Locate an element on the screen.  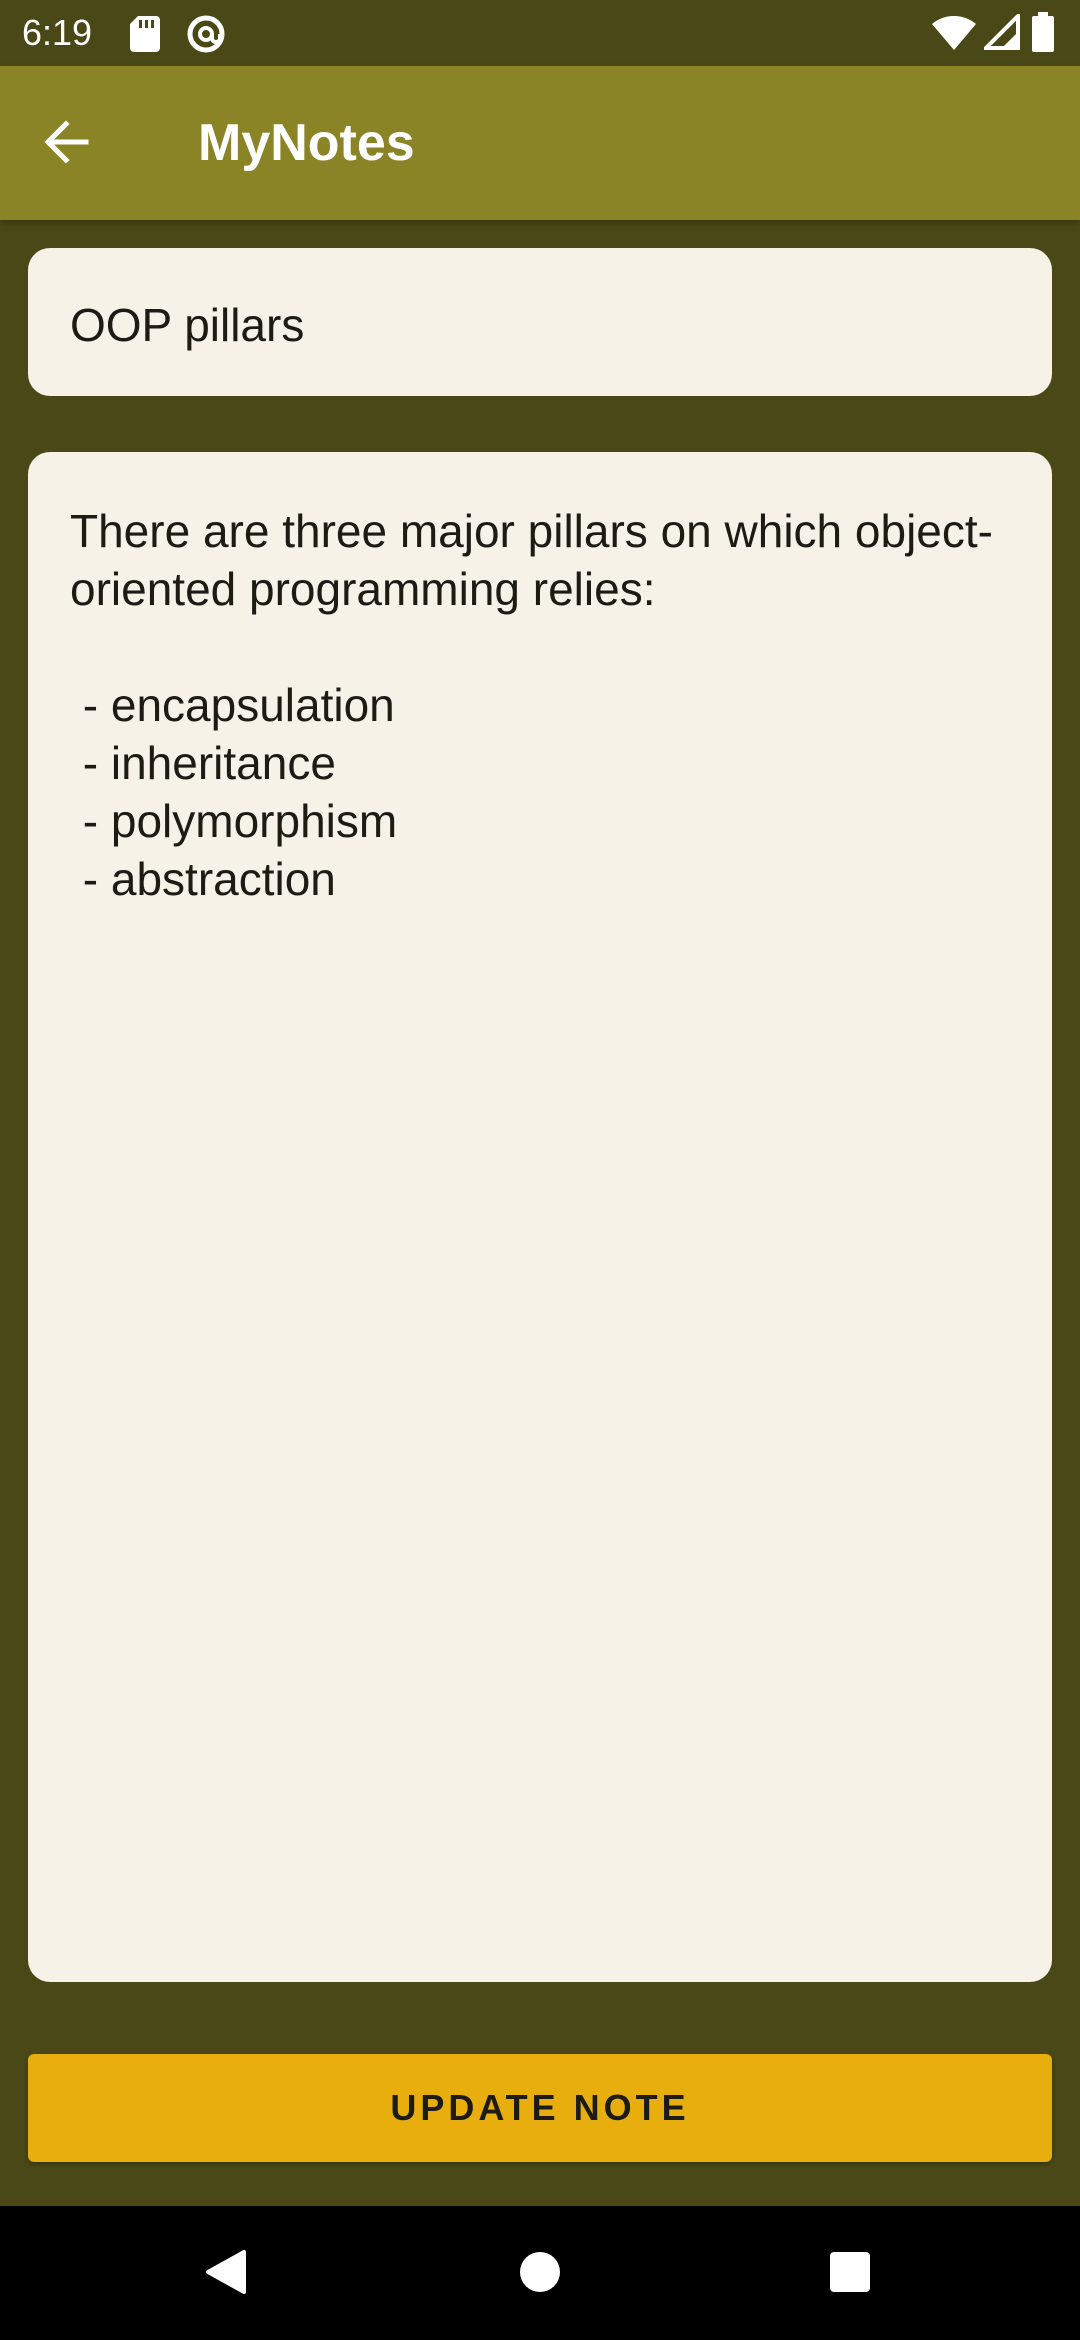
back-triangle-icon is located at coordinates (226, 2274).